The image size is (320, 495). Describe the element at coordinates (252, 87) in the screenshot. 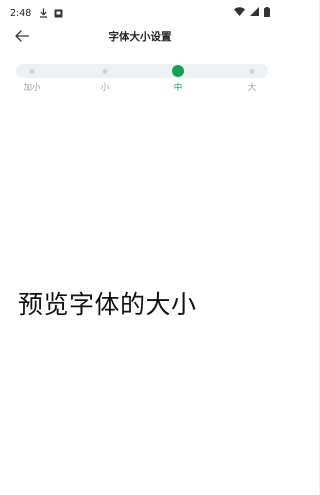

I see `label-large: 大` at that location.